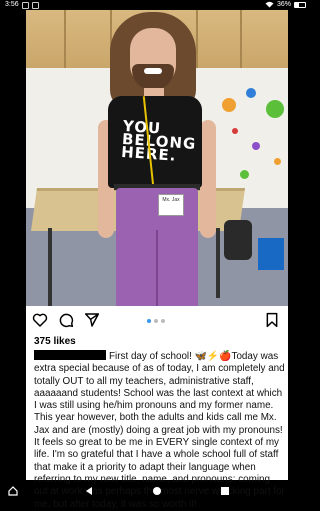 This screenshot has width=320, height=511. What do you see at coordinates (300, 4) in the screenshot?
I see `battery-icon` at bounding box center [300, 4].